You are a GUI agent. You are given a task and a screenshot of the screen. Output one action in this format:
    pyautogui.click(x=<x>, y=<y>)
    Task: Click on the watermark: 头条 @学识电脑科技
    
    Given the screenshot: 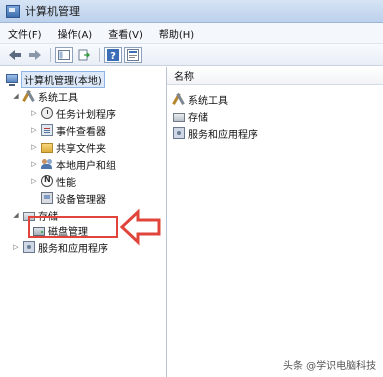 What is the action you would take?
    pyautogui.click(x=329, y=364)
    